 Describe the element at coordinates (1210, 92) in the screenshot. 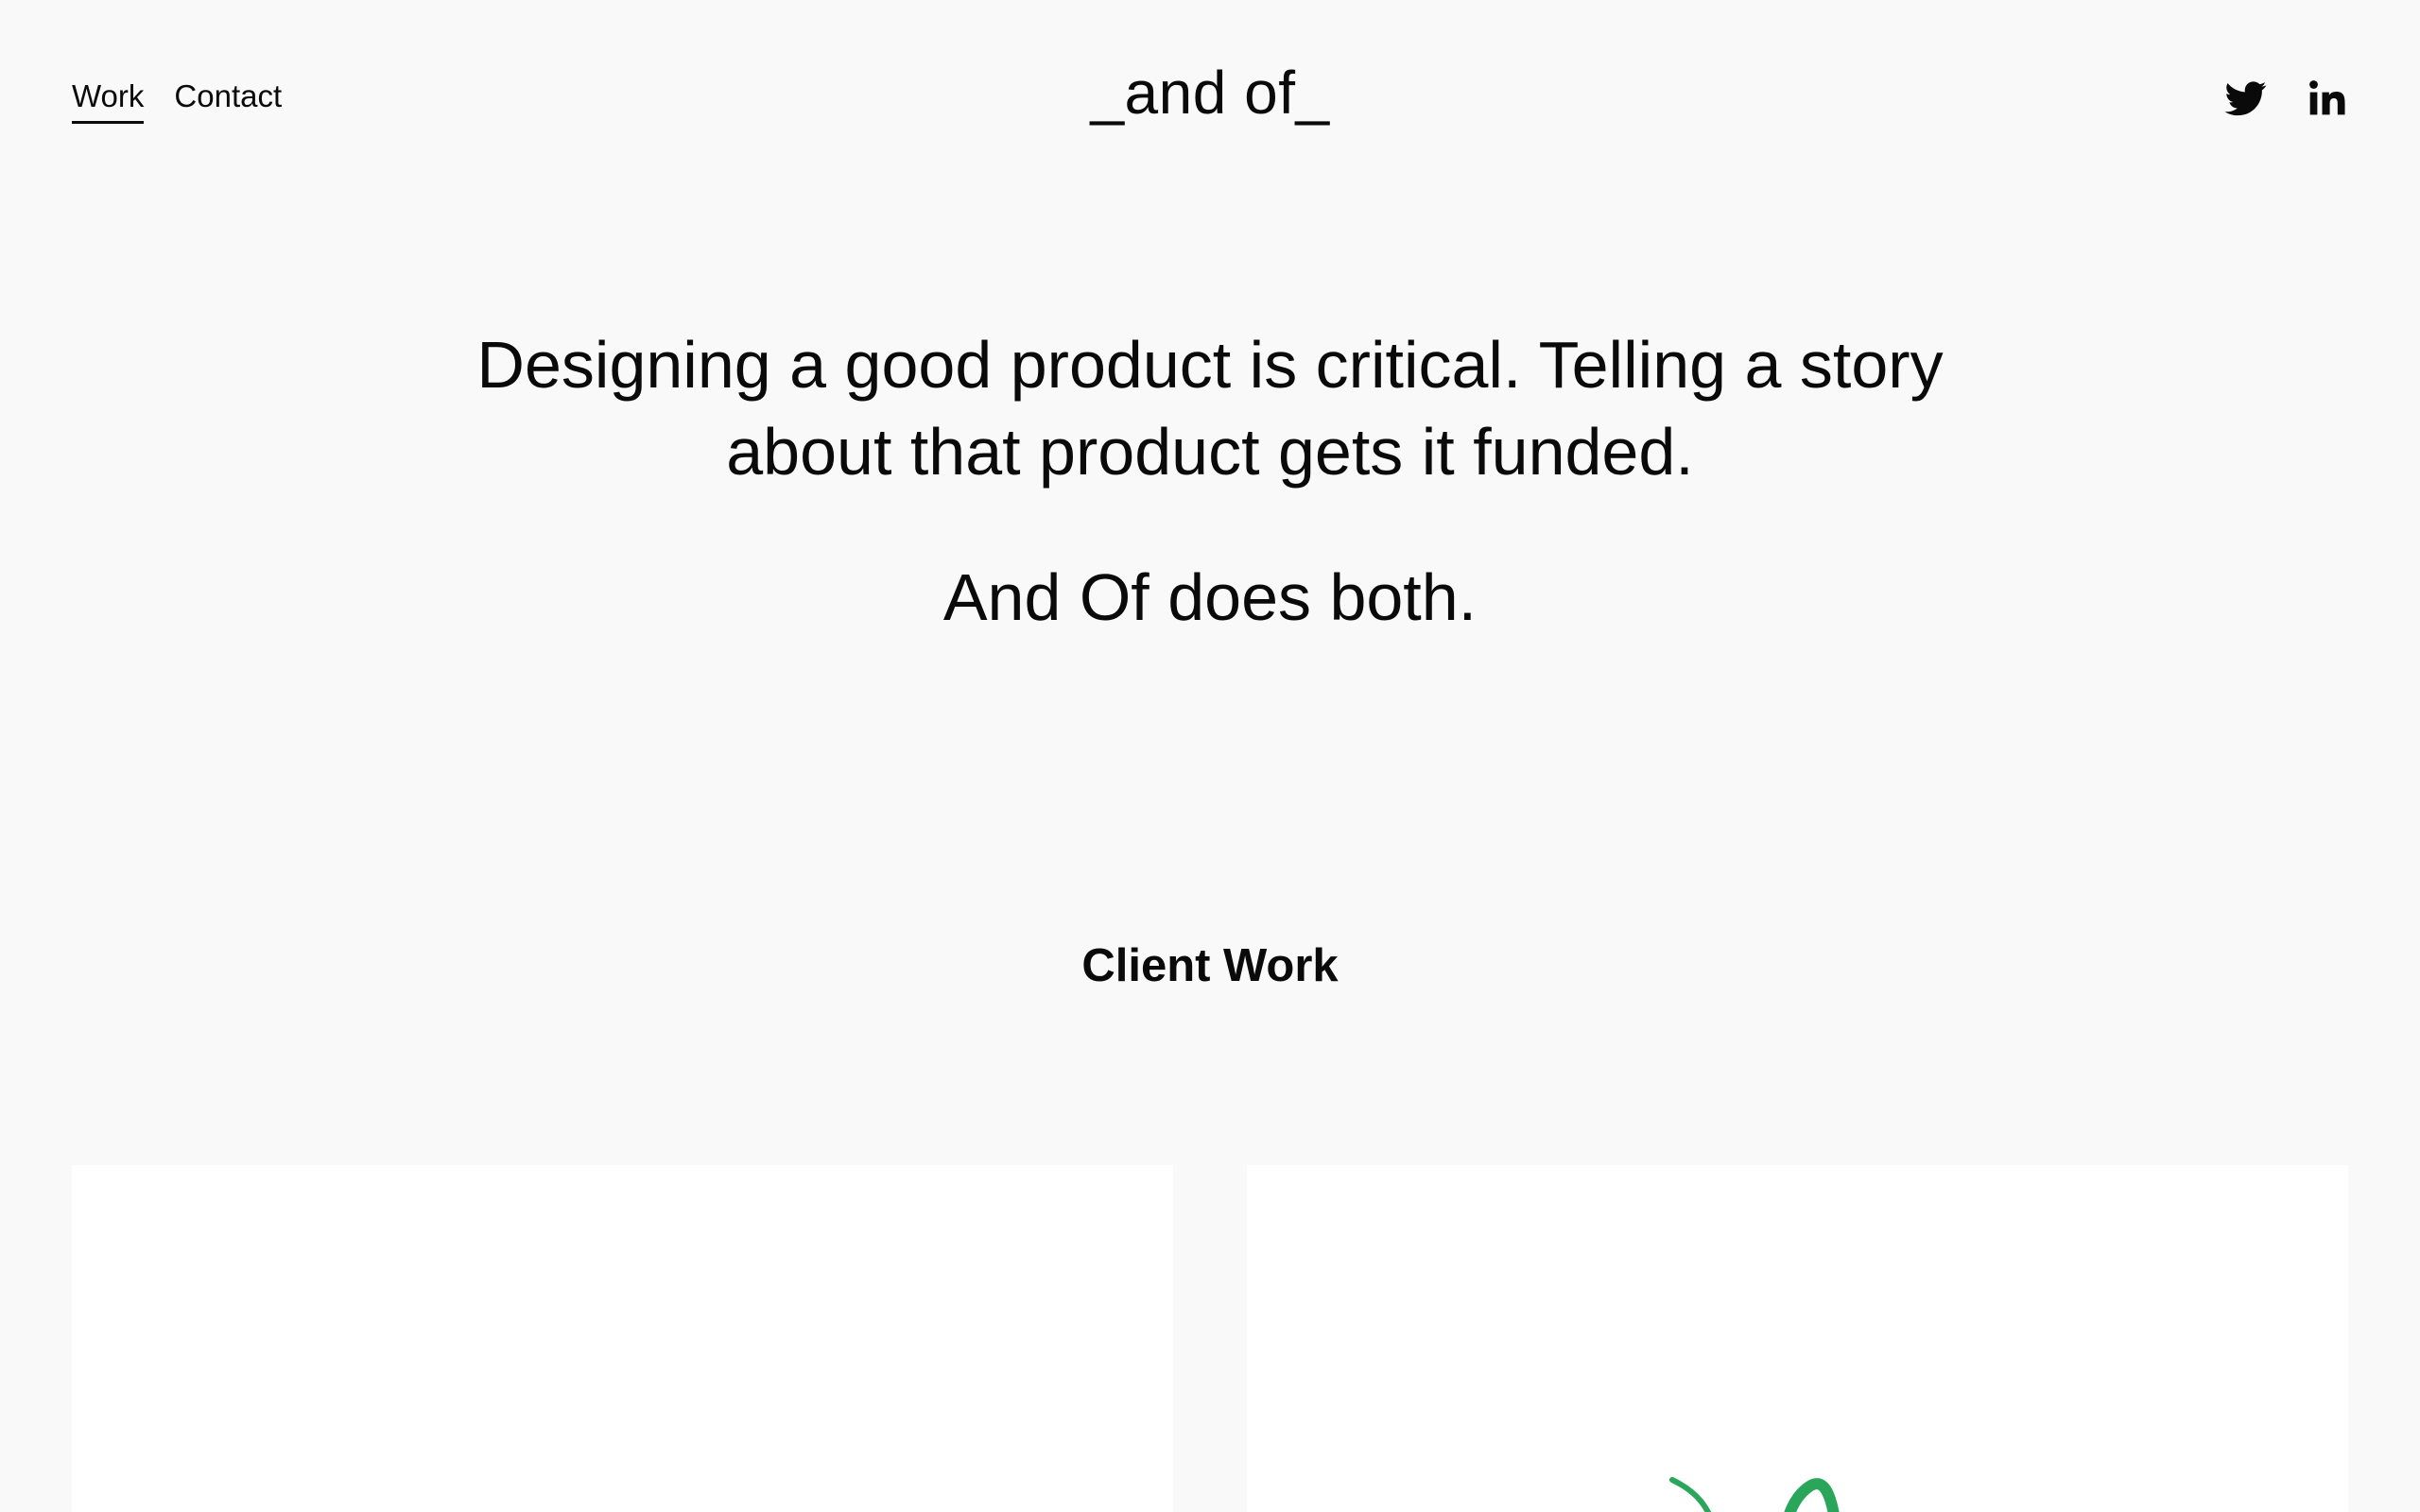

I see `site-logo: _and of_` at that location.